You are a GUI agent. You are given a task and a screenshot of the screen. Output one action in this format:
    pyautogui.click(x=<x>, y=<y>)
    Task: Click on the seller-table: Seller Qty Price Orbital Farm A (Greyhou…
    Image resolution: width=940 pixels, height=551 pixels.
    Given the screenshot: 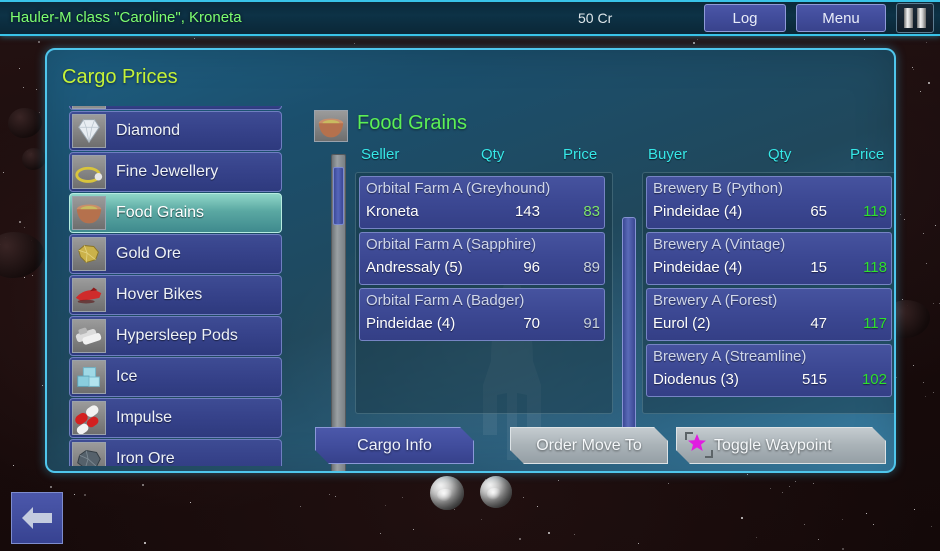 What is the action you would take?
    pyautogui.click(x=495, y=280)
    